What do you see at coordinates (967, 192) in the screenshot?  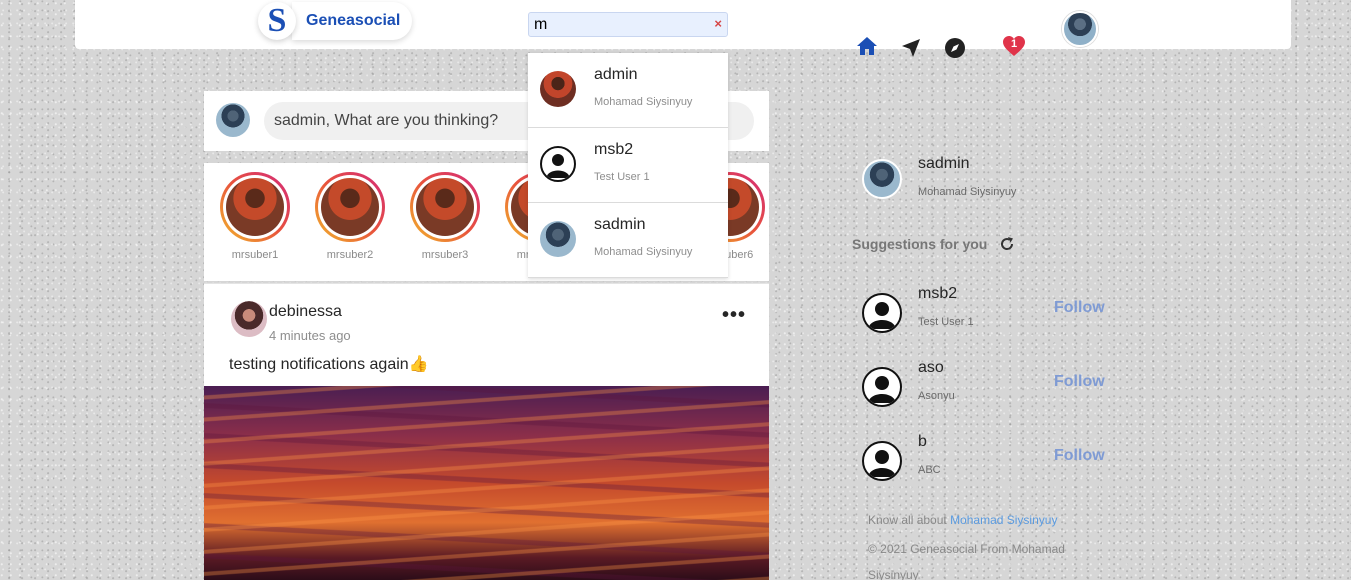 I see `current-fullname: Mohamad Siysinyuy` at bounding box center [967, 192].